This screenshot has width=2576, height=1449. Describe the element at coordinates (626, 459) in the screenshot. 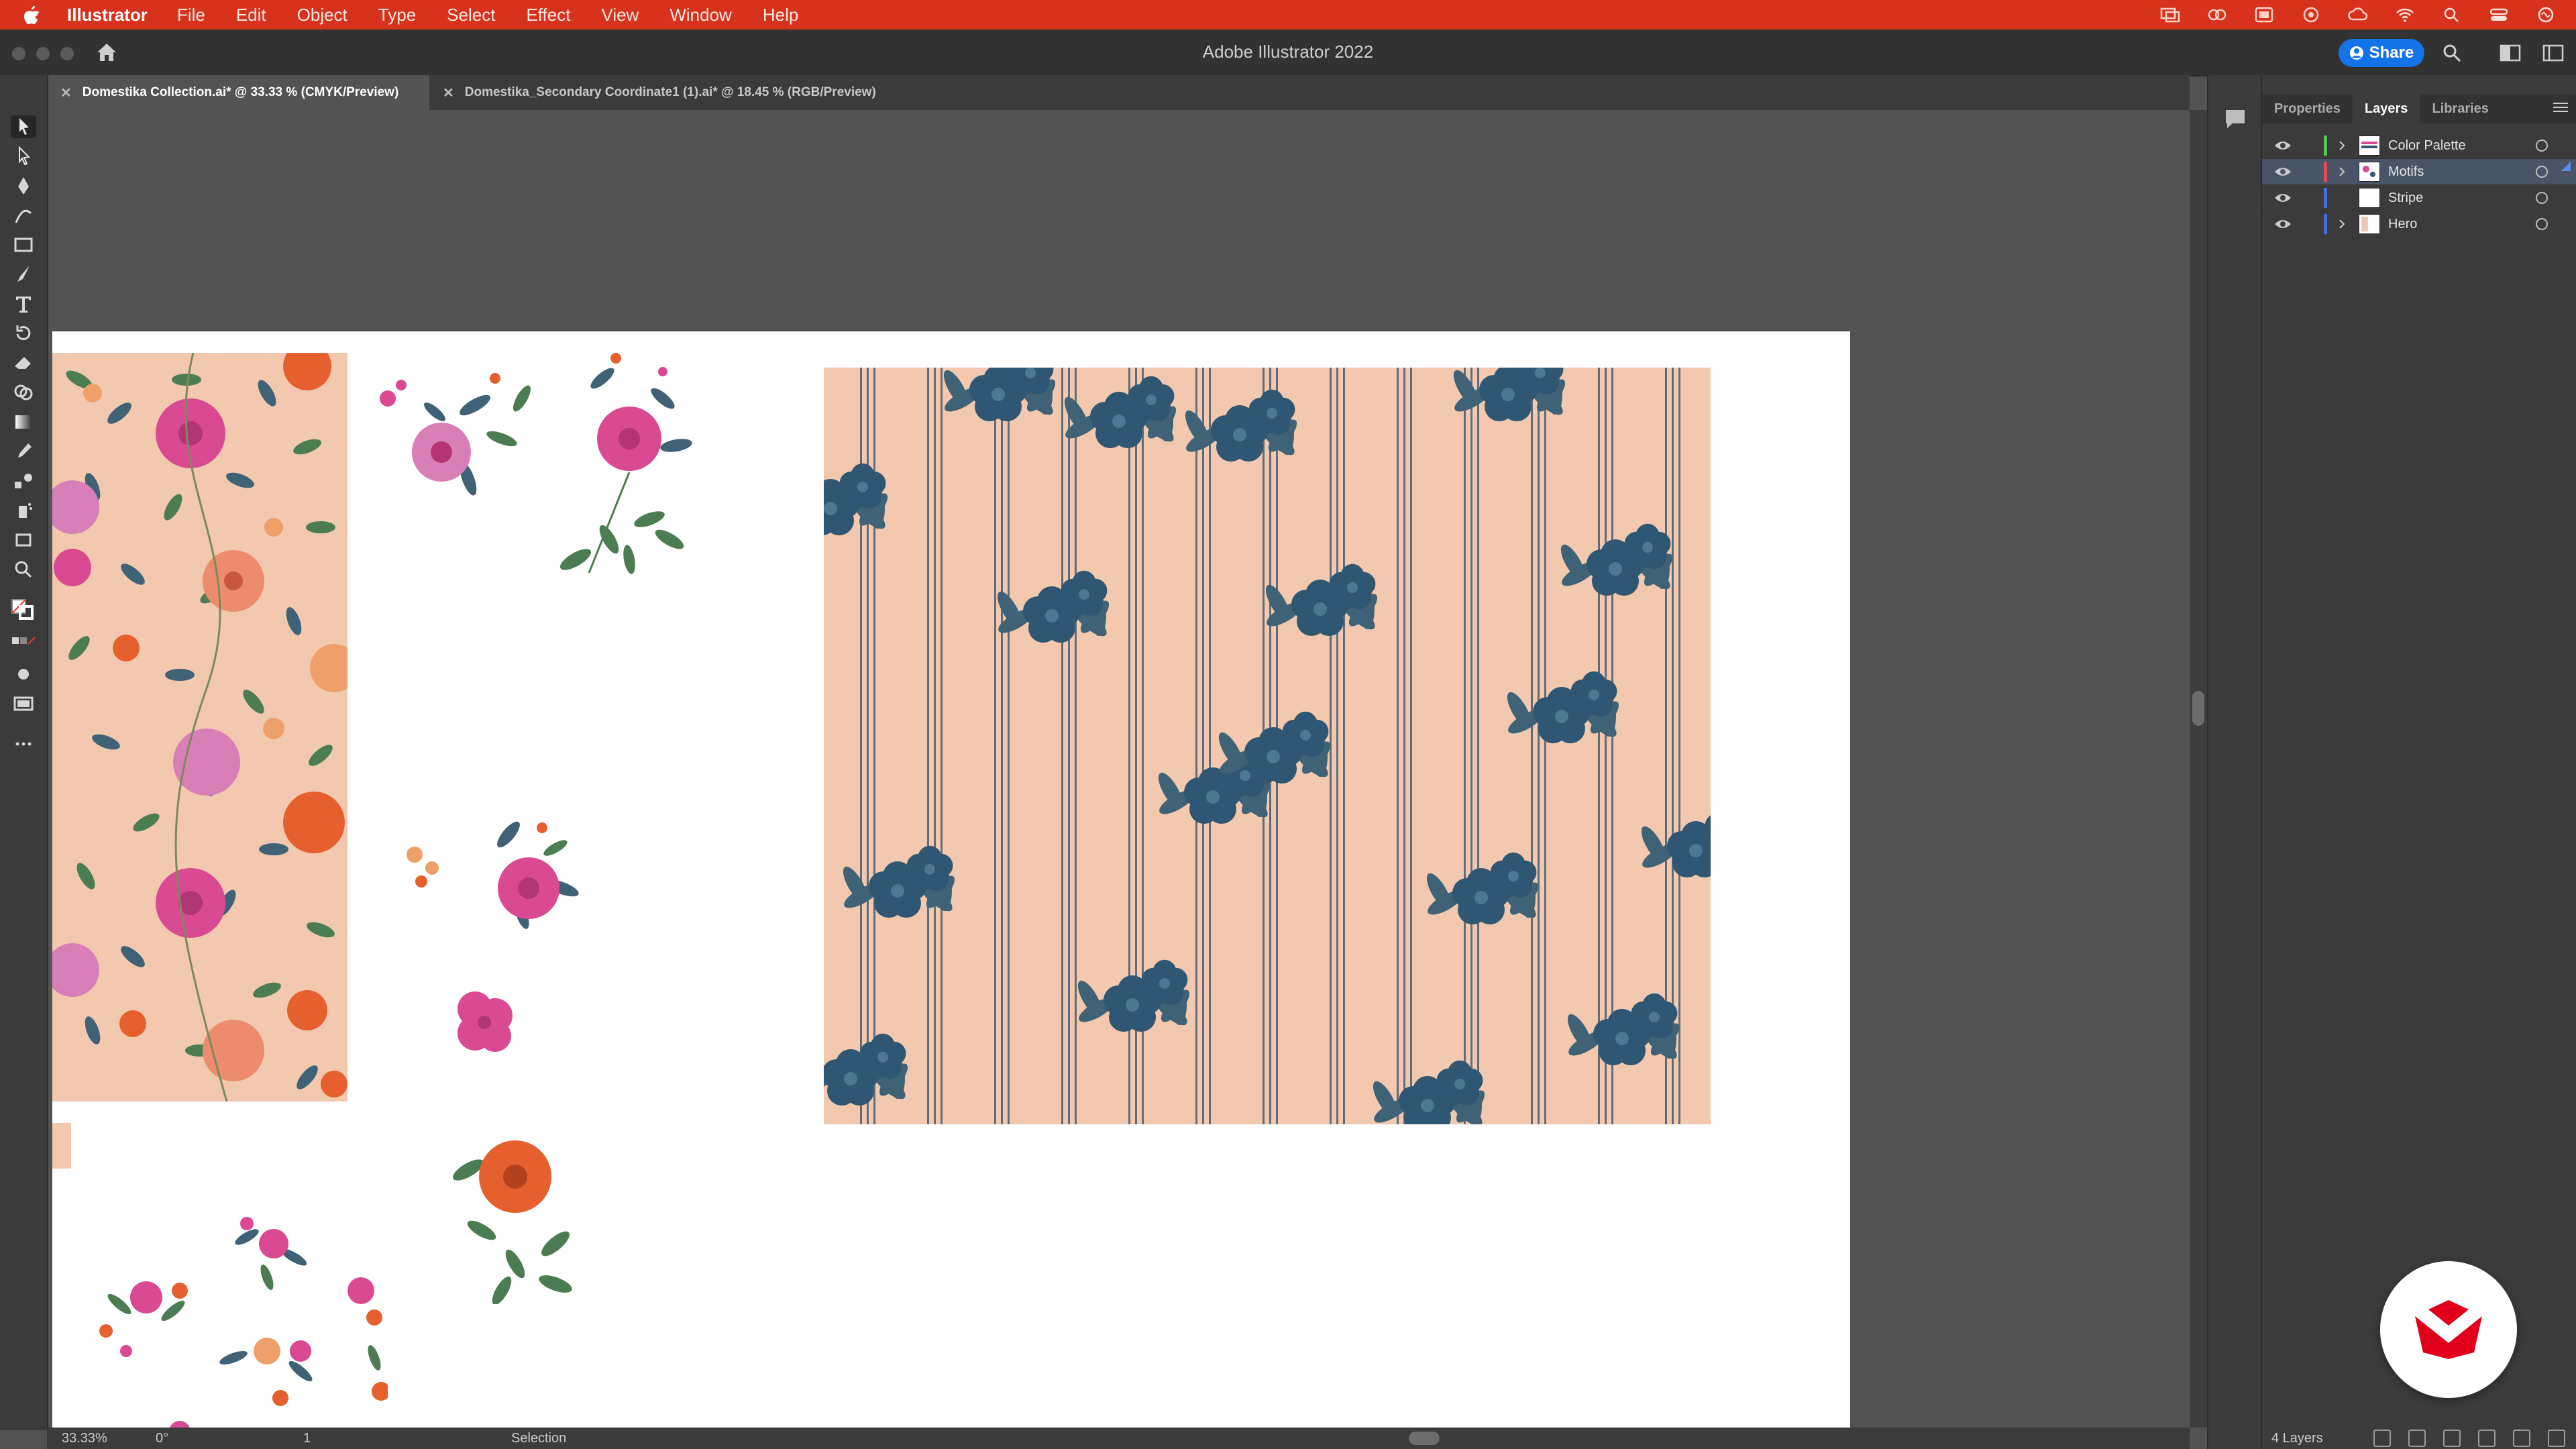

I see `pink-flower-leaf-motif` at that location.